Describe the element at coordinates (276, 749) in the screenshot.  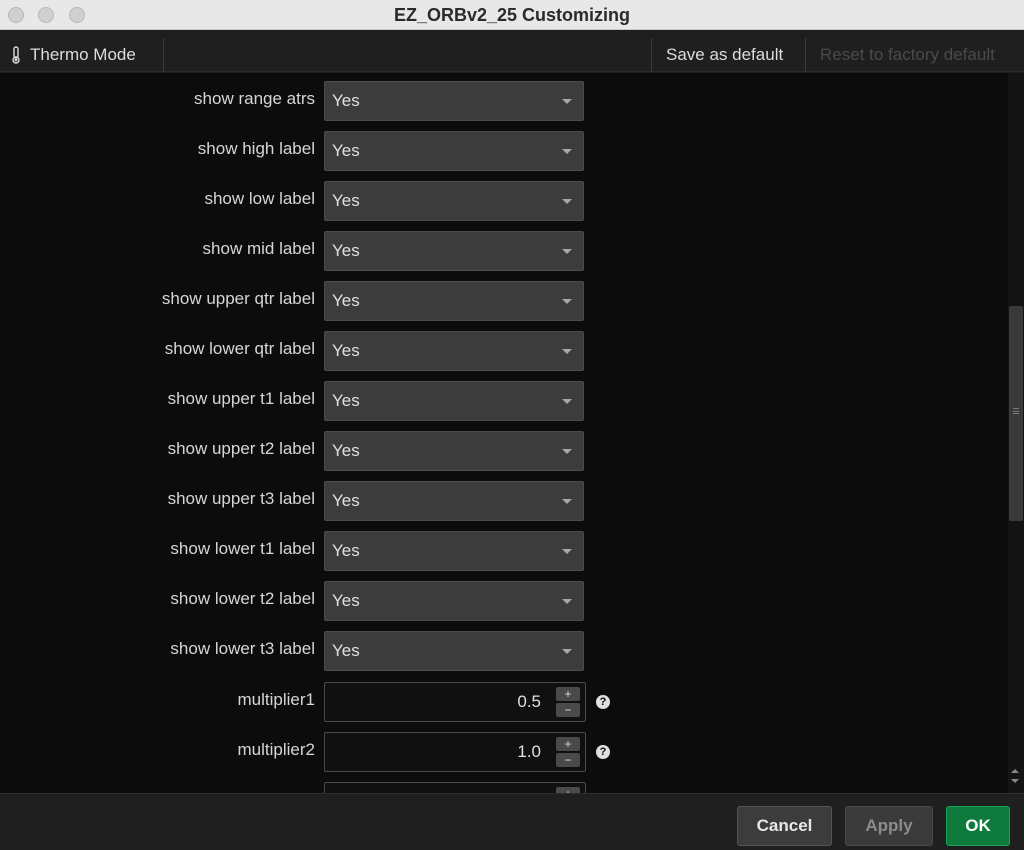
I see `setting-label: multiplier2` at that location.